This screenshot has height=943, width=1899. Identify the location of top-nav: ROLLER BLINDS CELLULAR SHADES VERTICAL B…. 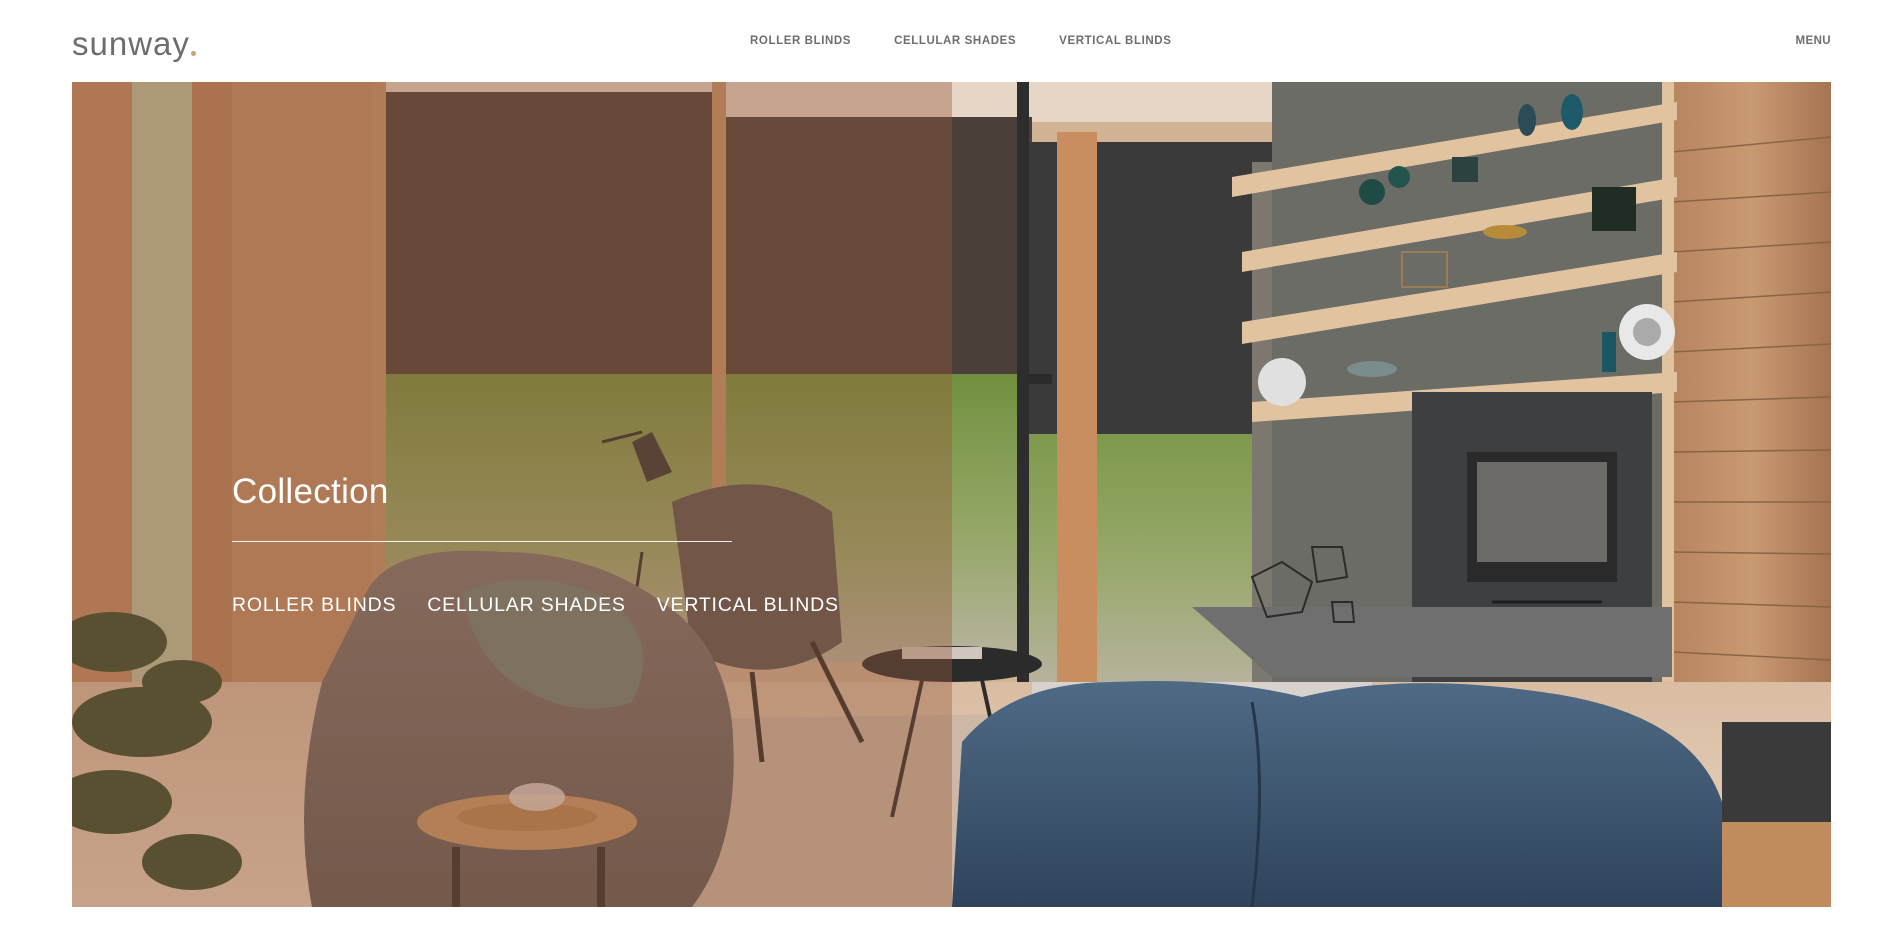
(982, 41).